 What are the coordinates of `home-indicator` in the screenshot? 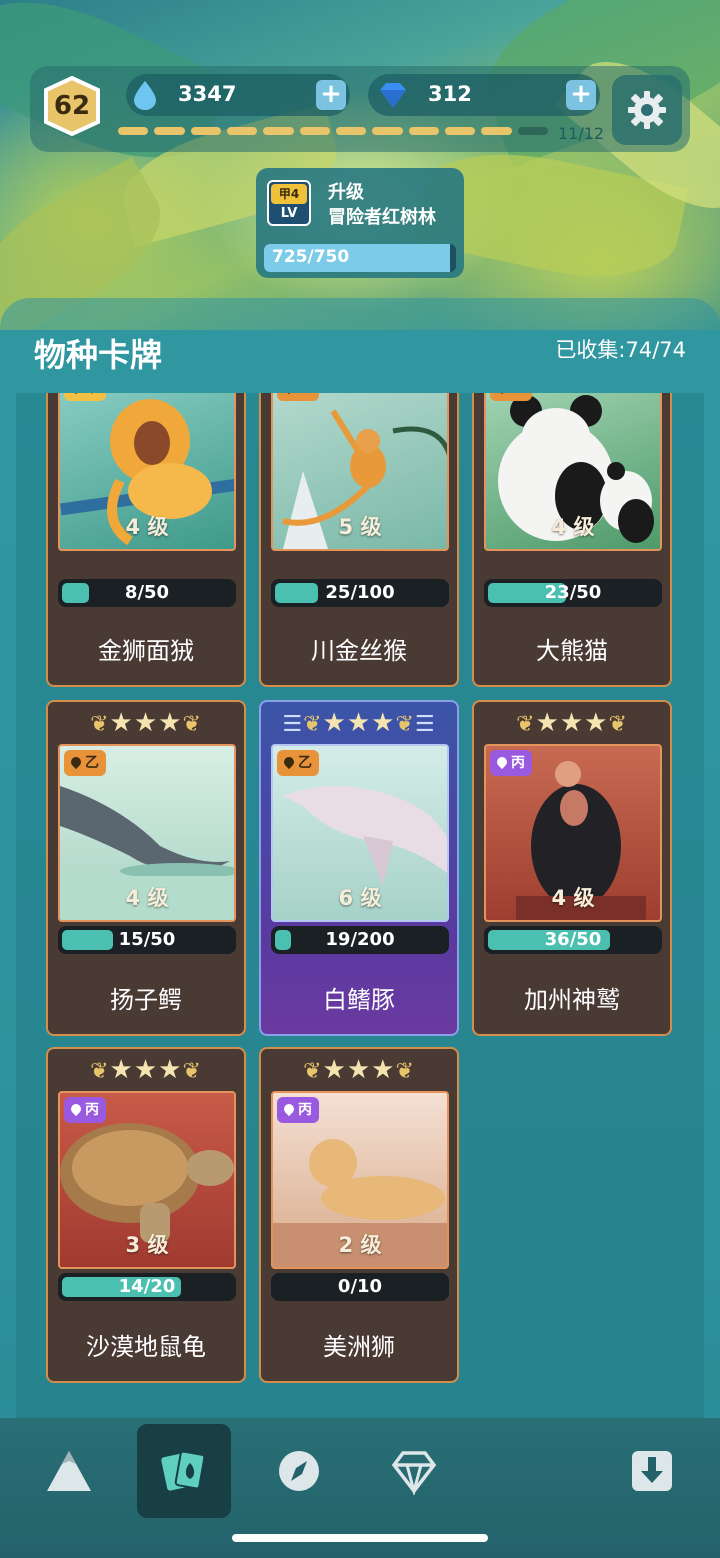 It's located at (360, 1538).